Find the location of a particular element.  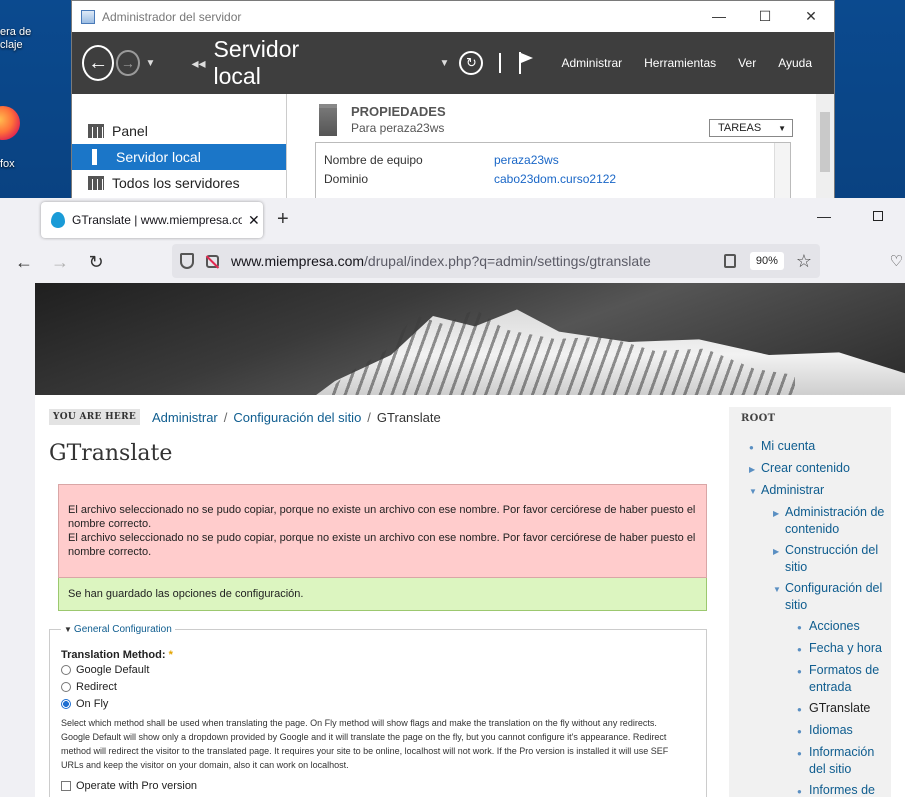

tasks-label: TAREAS is located at coordinates (740, 128).